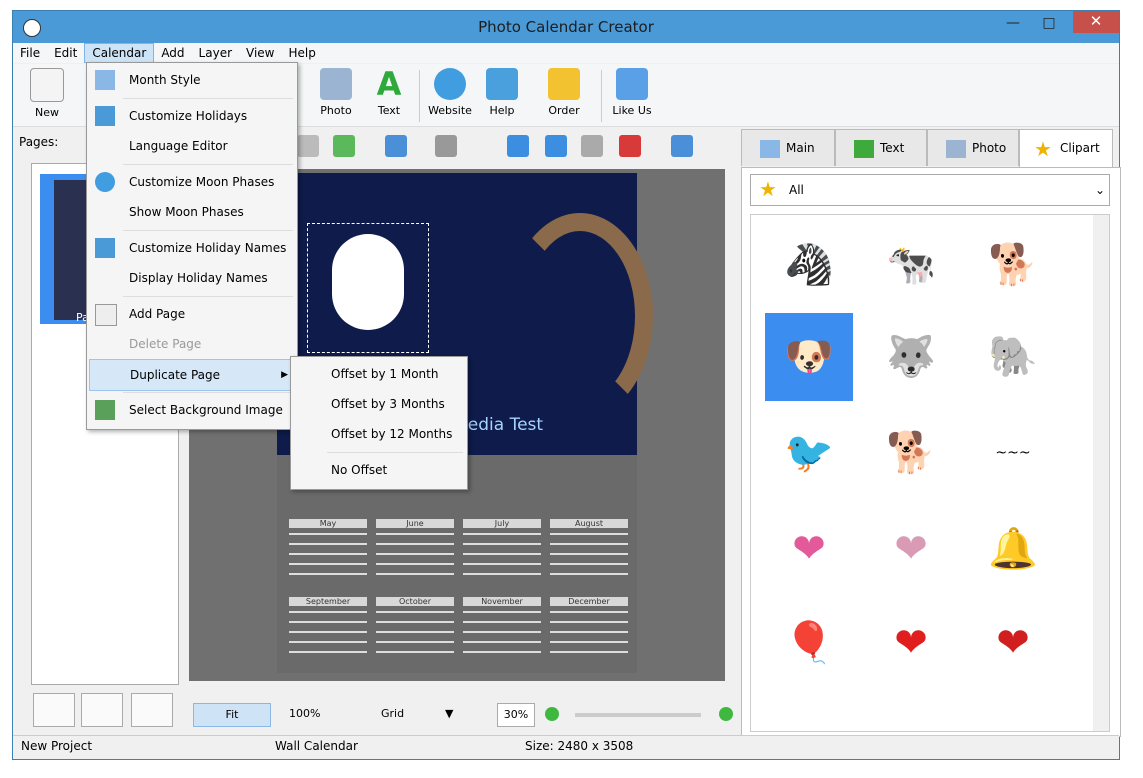 This screenshot has width=1143, height=778. What do you see at coordinates (344, 146) in the screenshot?
I see `send-backward-icon` at bounding box center [344, 146].